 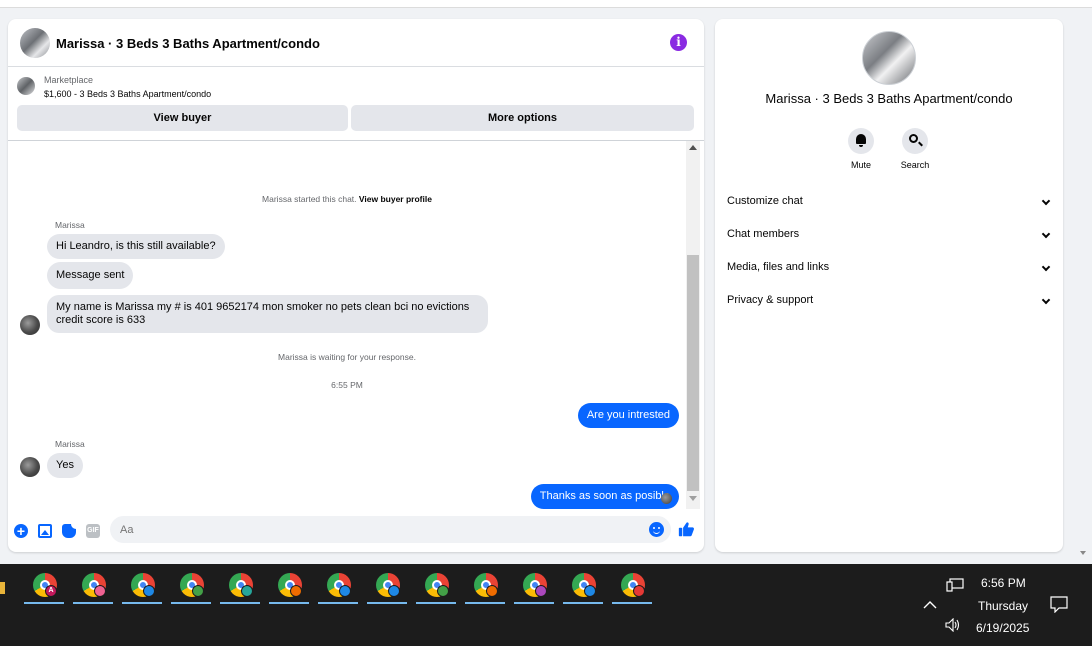 I want to click on chrome-taskbar-item: A, so click(x=44, y=588).